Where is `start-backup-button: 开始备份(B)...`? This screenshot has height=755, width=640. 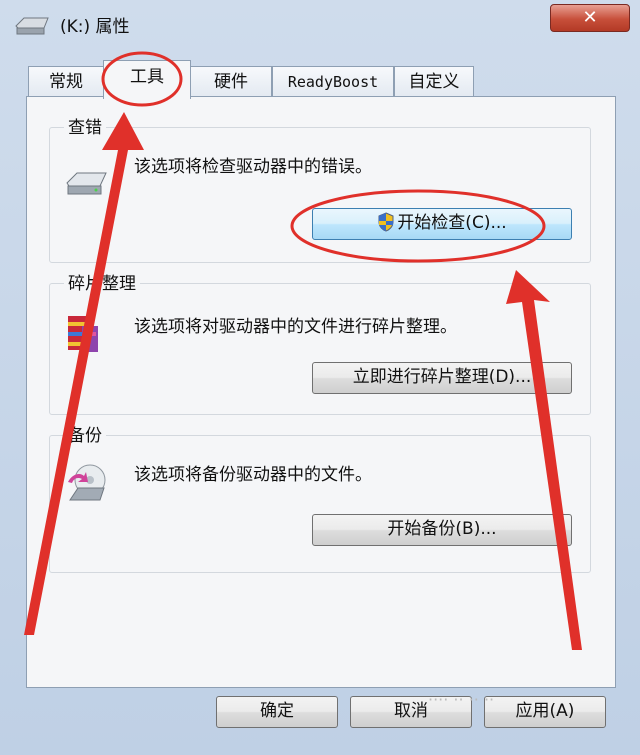
start-backup-button: 开始备份(B)... is located at coordinates (442, 530).